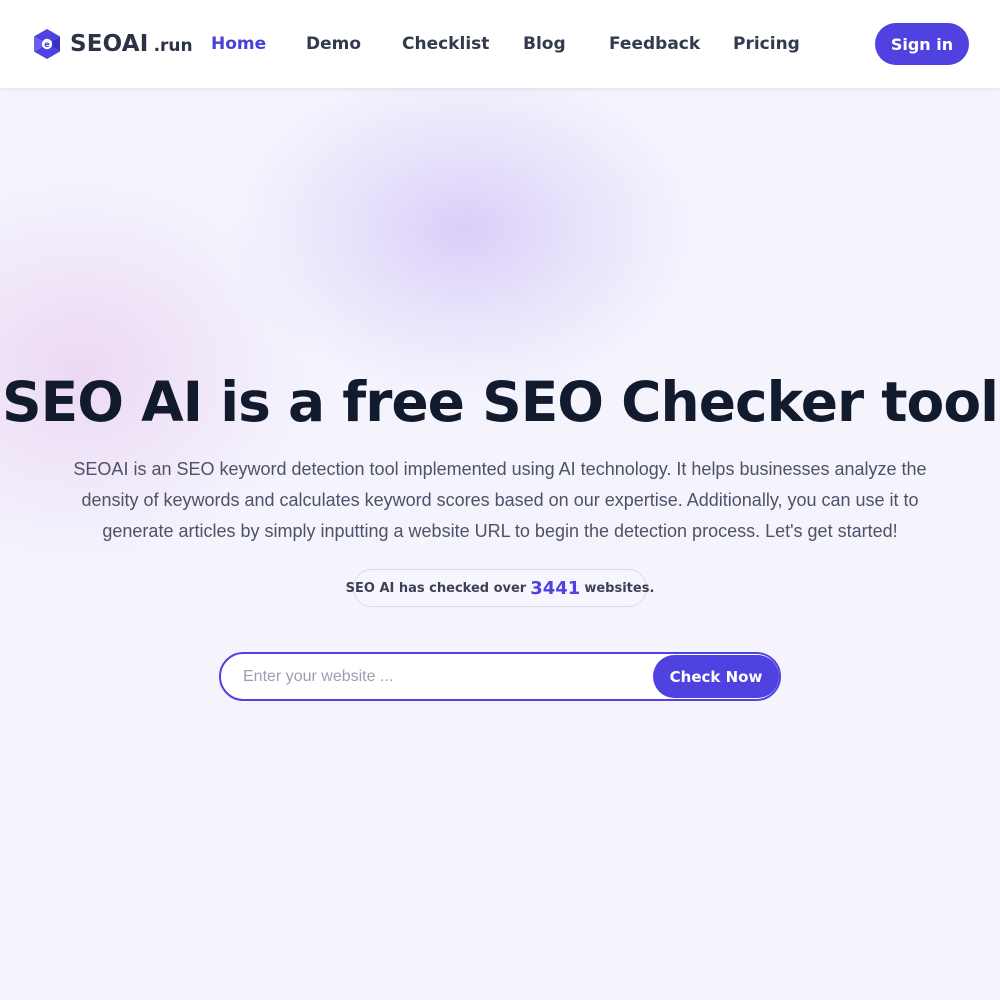 This screenshot has width=1000, height=1000. Describe the element at coordinates (238, 44) in the screenshot. I see `nav-home: Home` at that location.